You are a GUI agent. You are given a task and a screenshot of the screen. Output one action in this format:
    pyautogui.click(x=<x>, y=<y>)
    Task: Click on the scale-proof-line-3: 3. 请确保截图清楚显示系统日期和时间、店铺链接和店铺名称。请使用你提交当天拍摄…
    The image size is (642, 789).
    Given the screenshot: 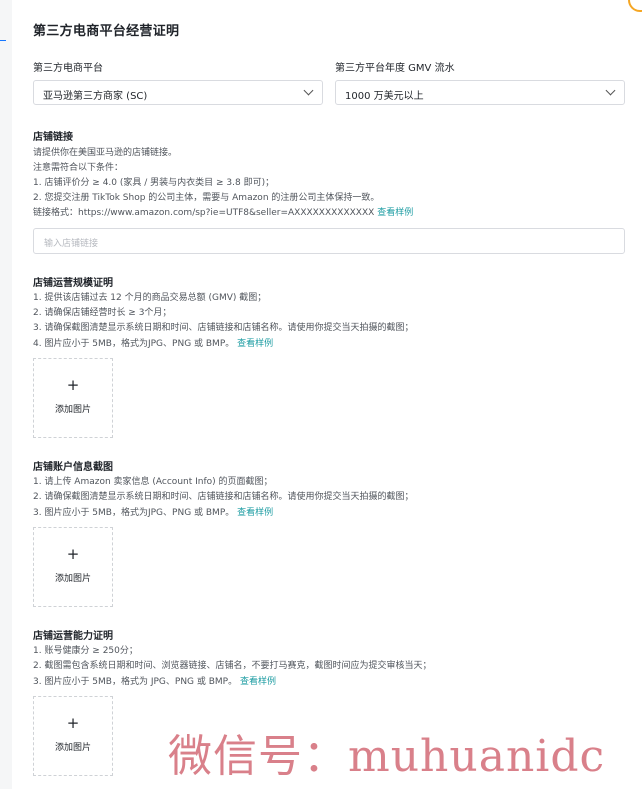 What is the action you would take?
    pyautogui.click(x=223, y=328)
    